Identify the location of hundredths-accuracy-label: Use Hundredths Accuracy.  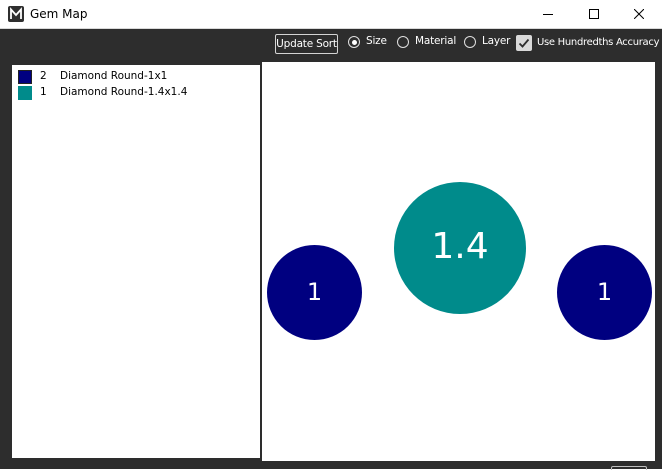
(598, 42).